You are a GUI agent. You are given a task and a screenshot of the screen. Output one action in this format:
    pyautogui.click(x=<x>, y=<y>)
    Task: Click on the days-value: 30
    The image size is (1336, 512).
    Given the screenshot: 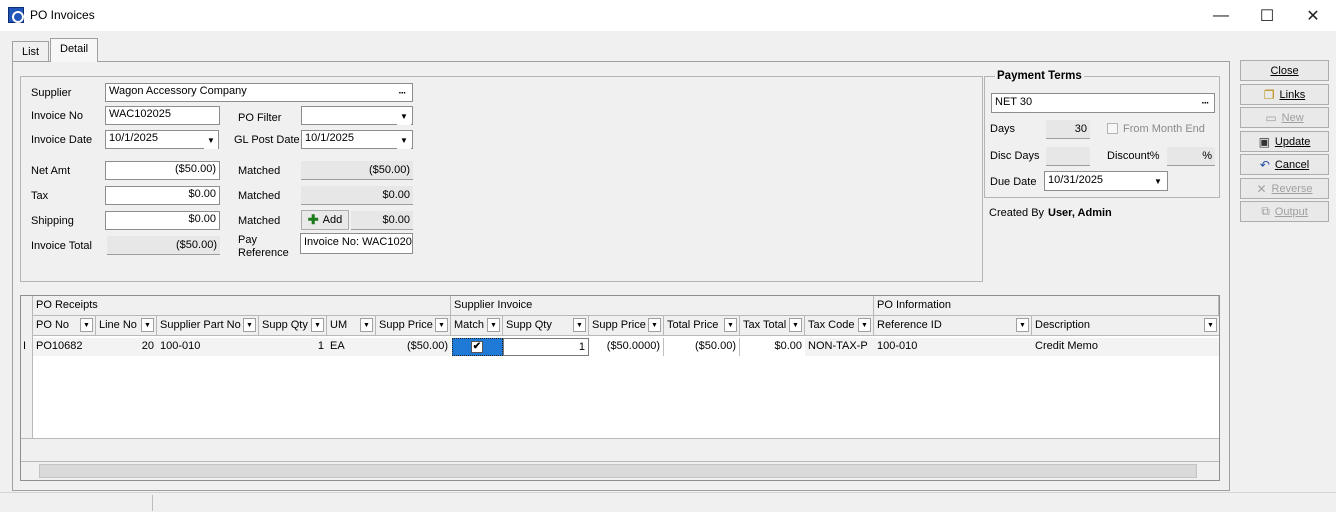 What is the action you would take?
    pyautogui.click(x=1068, y=129)
    